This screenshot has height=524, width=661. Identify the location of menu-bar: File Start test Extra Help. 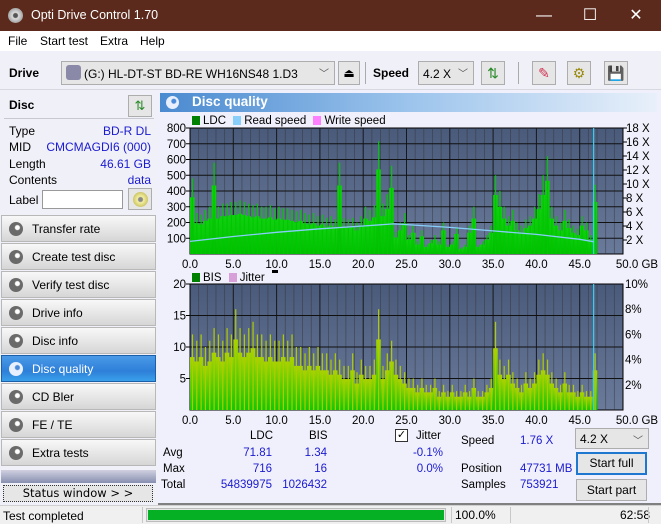
(330, 41).